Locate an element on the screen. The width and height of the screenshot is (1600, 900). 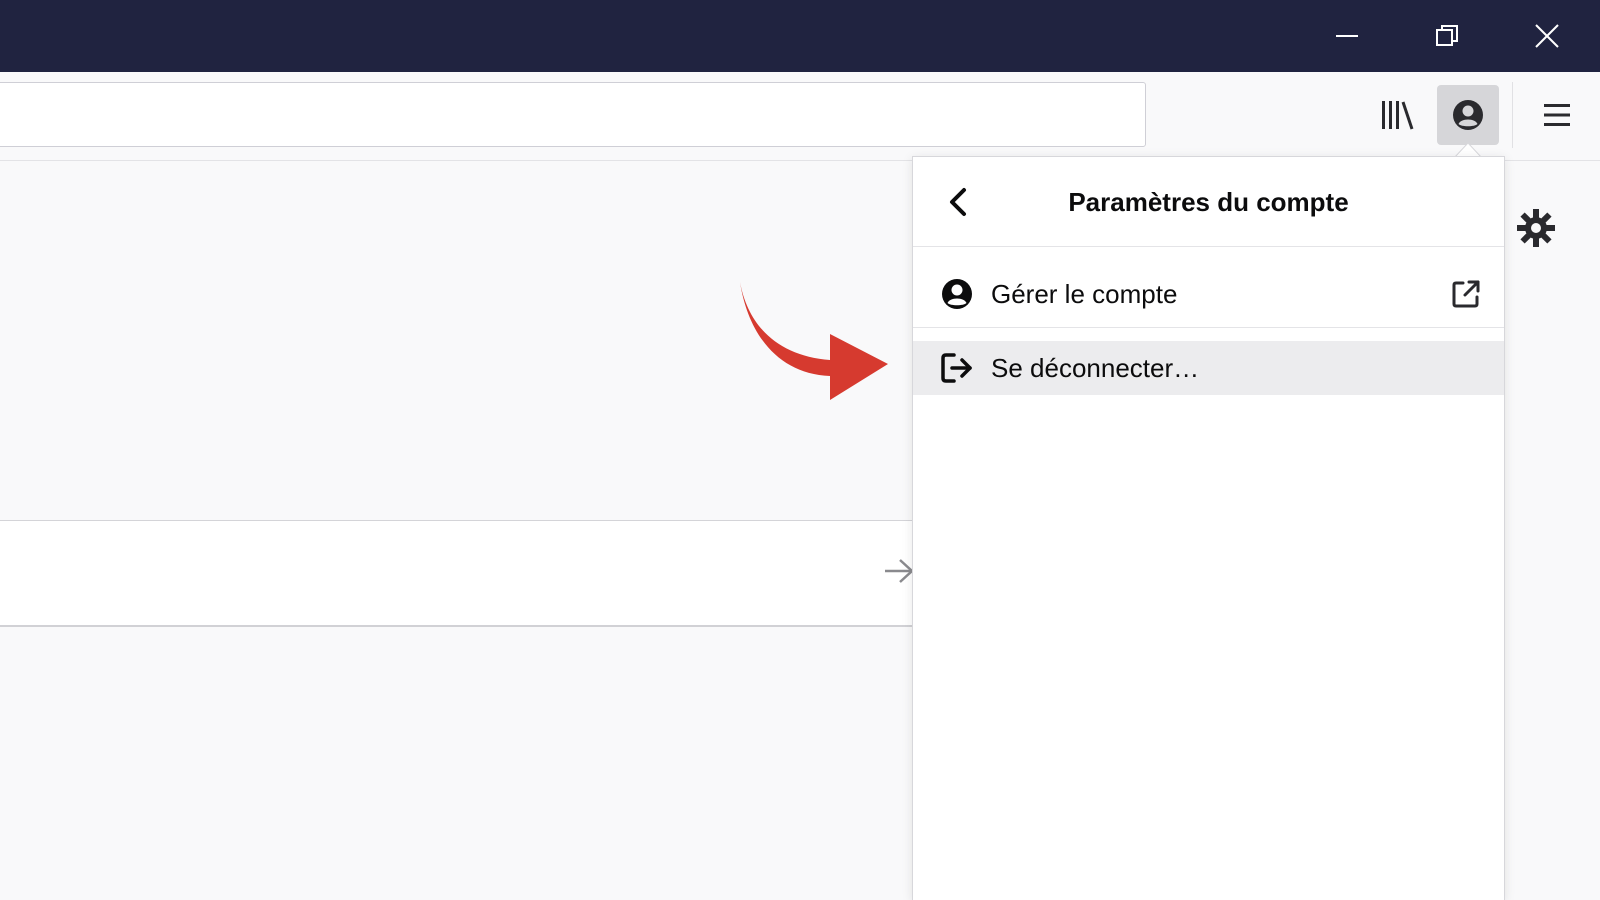
content-search-box is located at coordinates (456, 573).